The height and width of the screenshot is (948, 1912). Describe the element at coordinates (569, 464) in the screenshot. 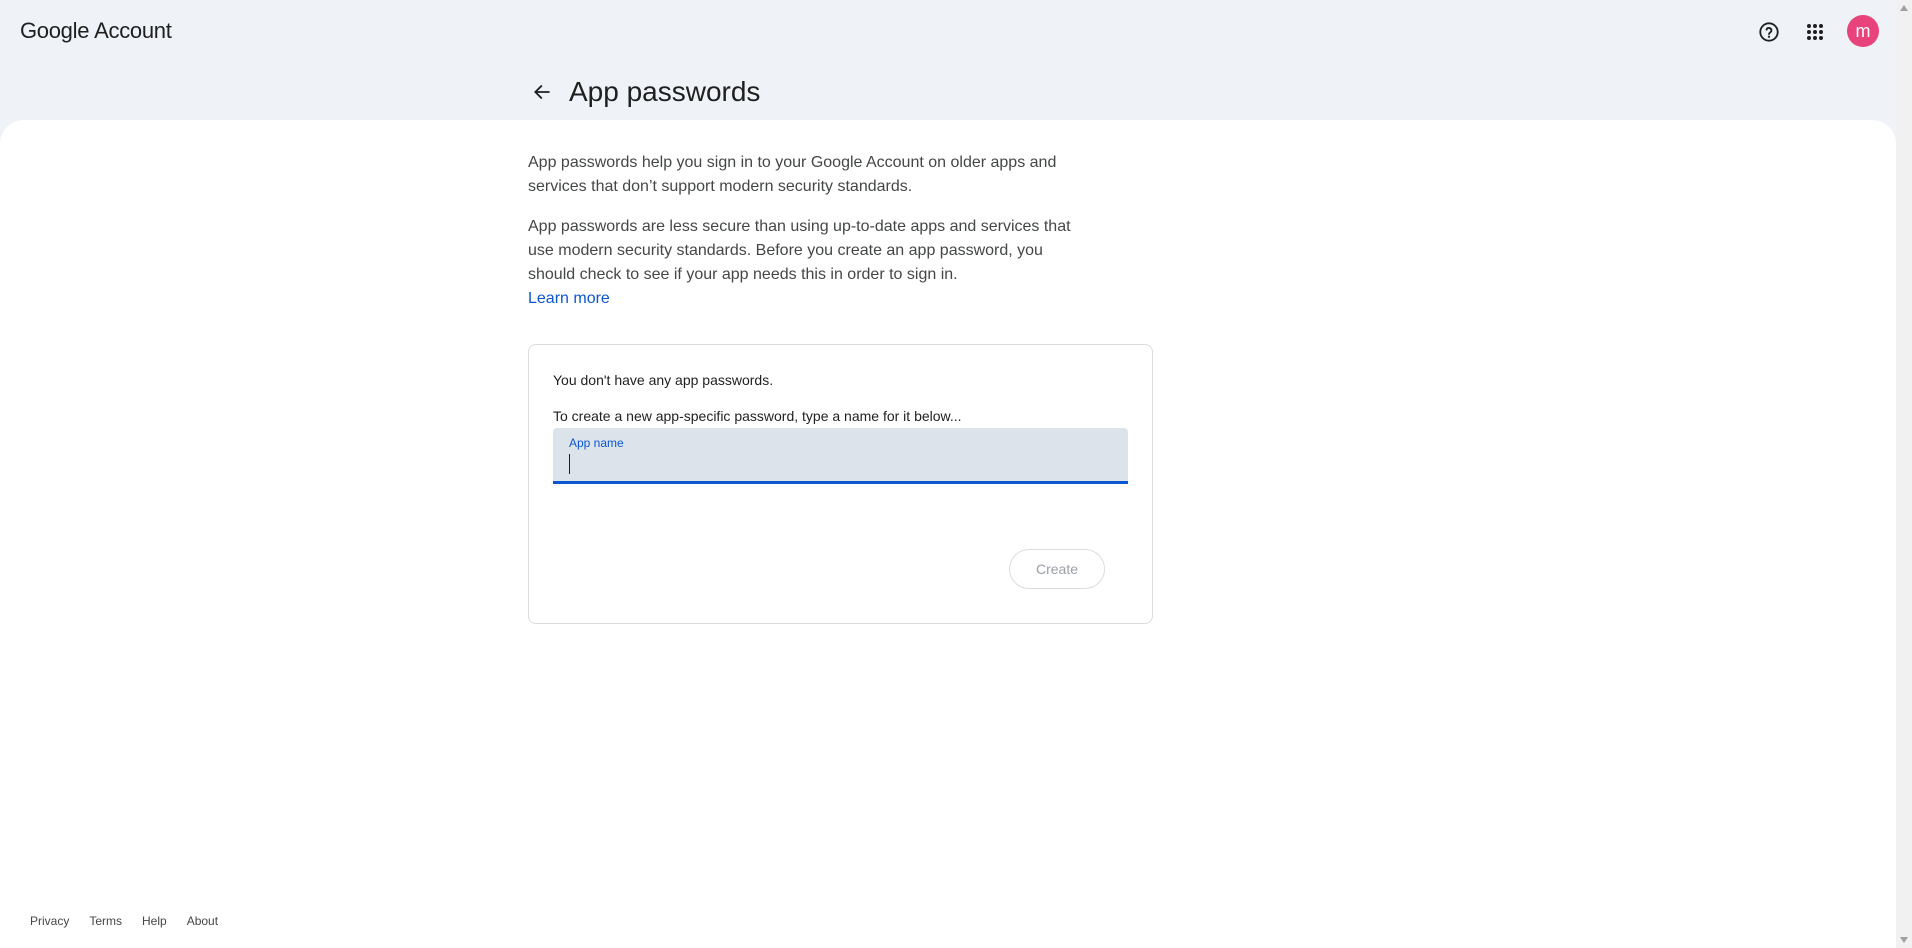

I see `text-caret` at that location.